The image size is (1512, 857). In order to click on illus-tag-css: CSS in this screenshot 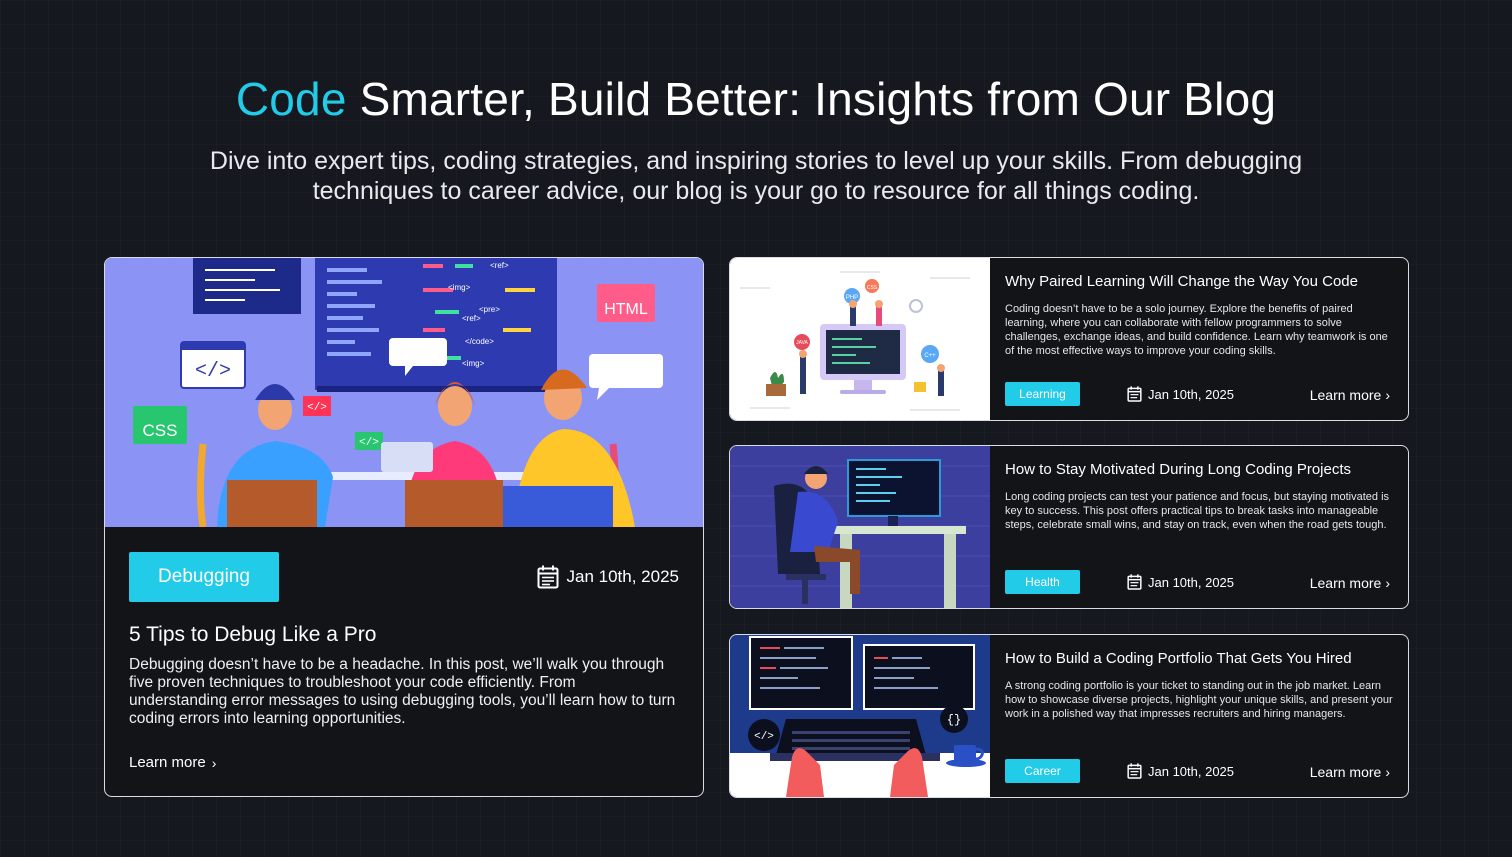, I will do `click(160, 430)`.